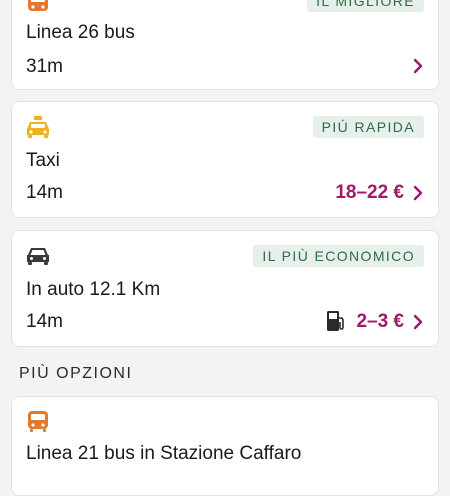  Describe the element at coordinates (38, 127) in the screenshot. I see `taxi-icon` at that location.